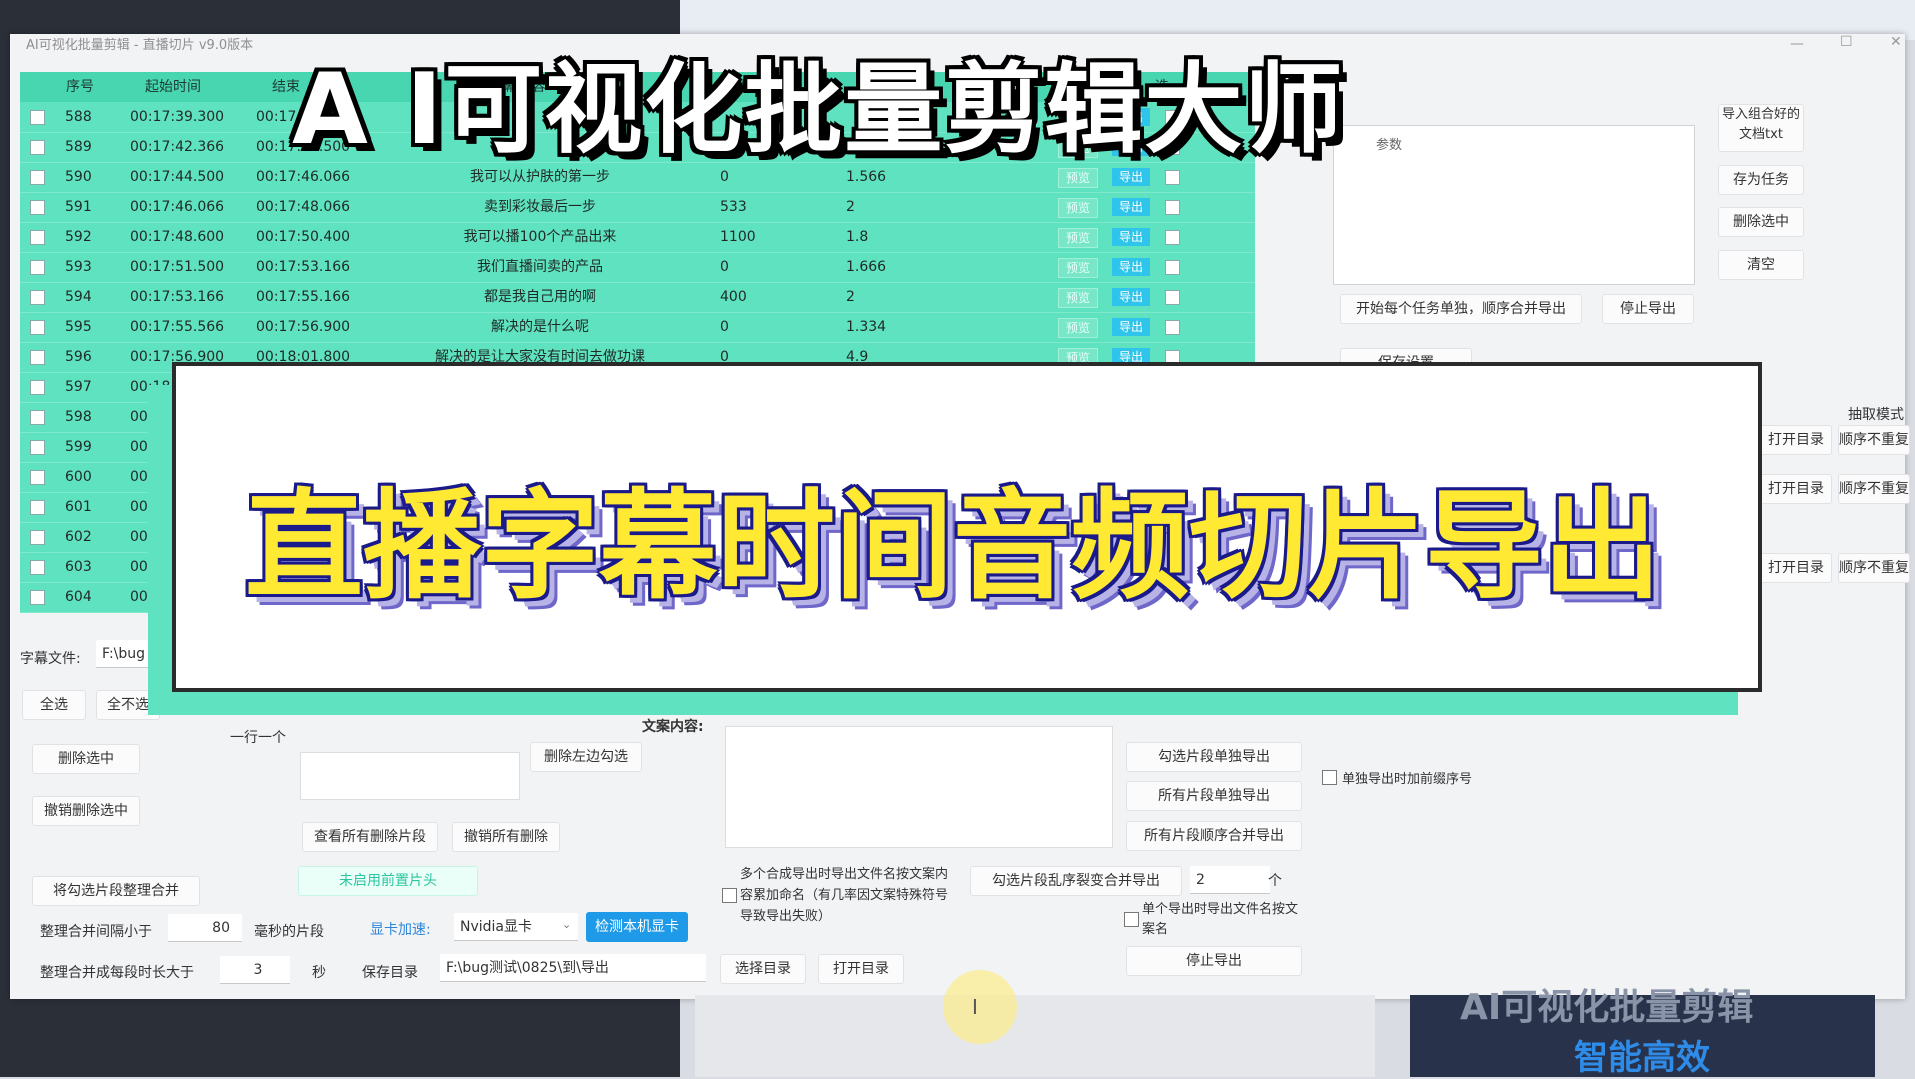 This screenshot has width=1915, height=1079. I want to click on merge-min-label: 整理合并成每段时长大于, so click(117, 973).